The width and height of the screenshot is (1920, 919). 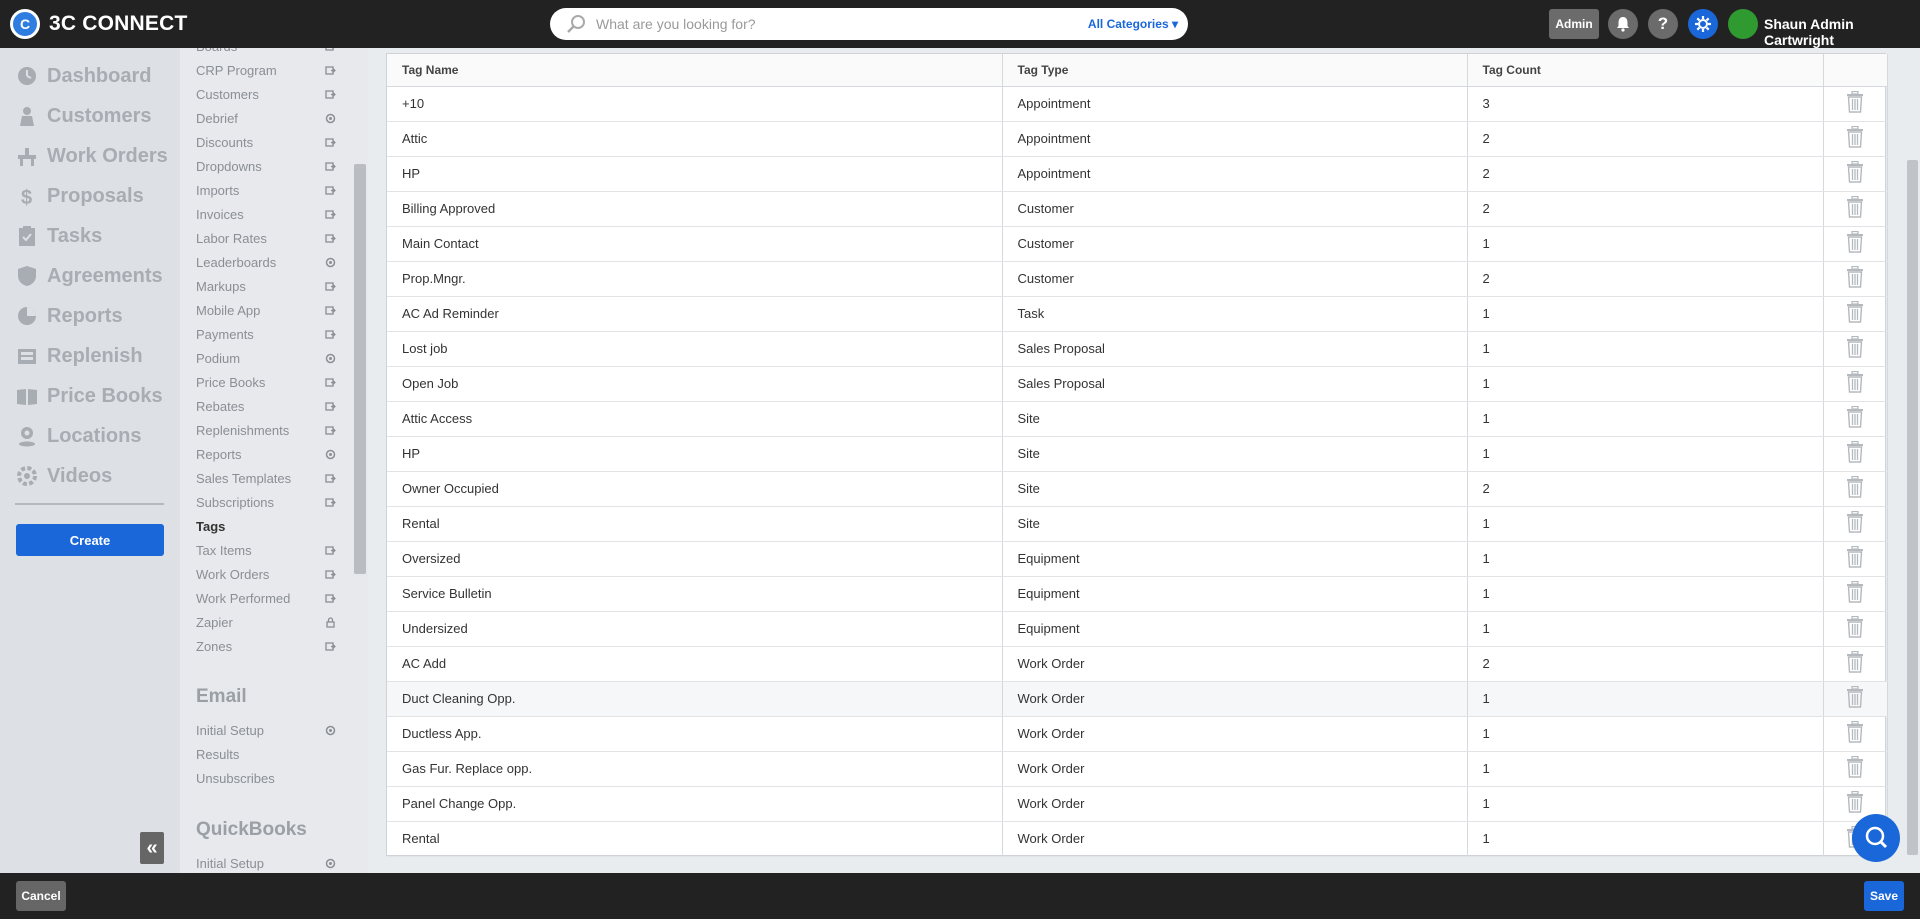 I want to click on table-row: Ductless App. Work Order 1, so click(x=1137, y=734).